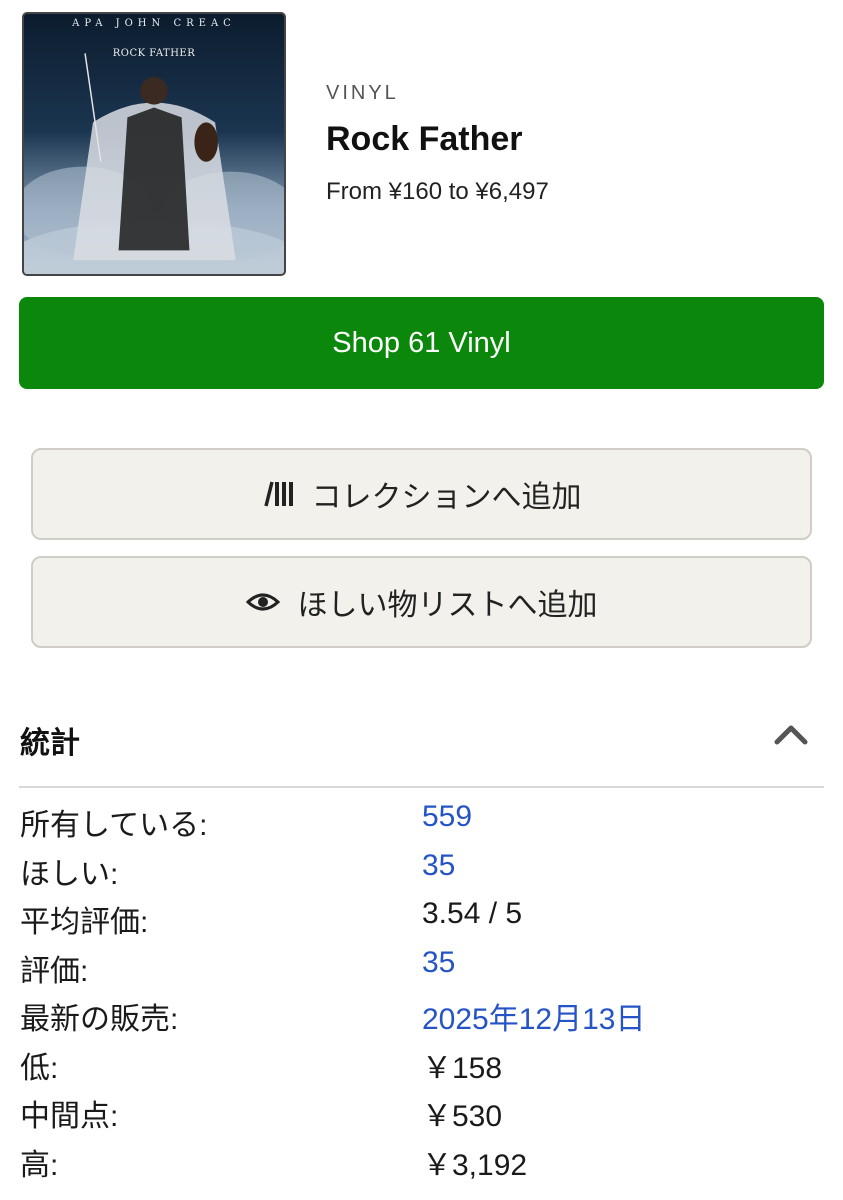 The image size is (843, 1200). I want to click on stat-row-ratings: 評価: 35, so click(421, 966).